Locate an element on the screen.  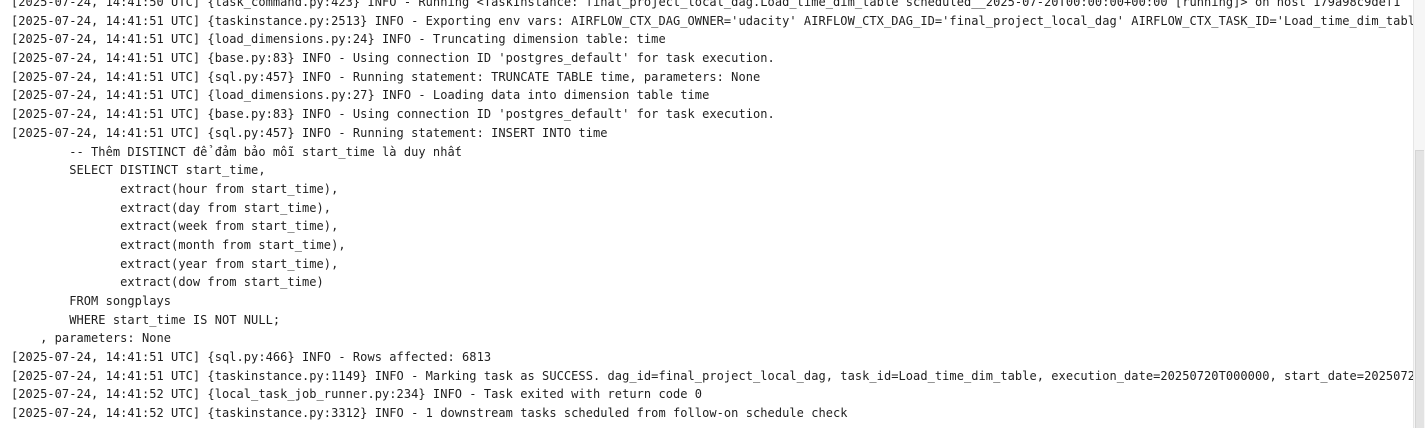
log-line: extract(month from start_time), is located at coordinates (178, 244).